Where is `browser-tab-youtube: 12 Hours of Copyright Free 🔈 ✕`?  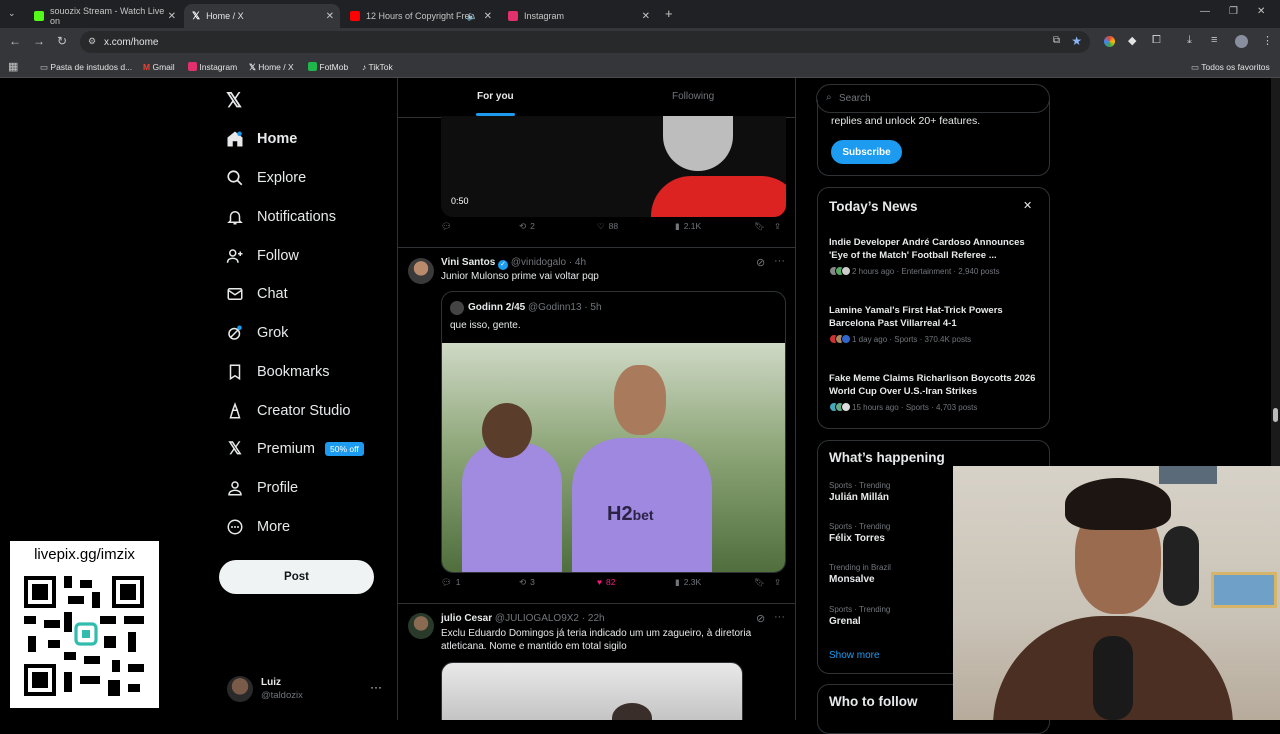 browser-tab-youtube: 12 Hours of Copyright Free 🔈 ✕ is located at coordinates (420, 16).